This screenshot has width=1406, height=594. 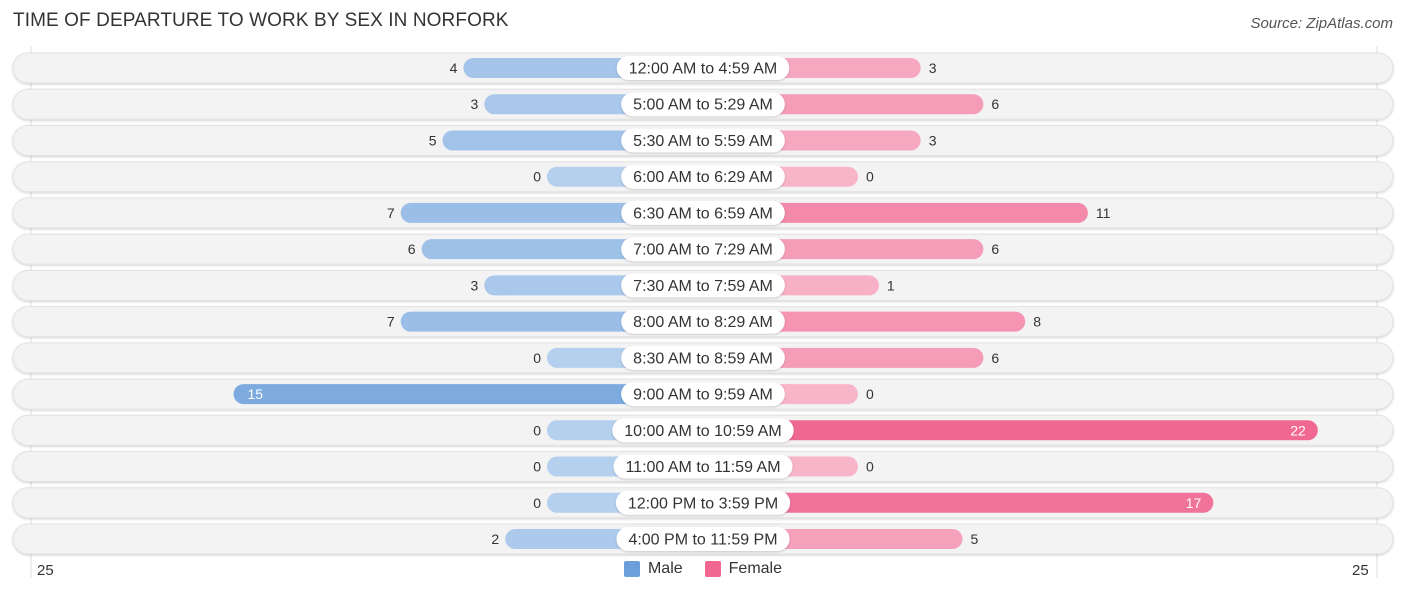 I want to click on chart-row: 4:00 PM to 11:59 PM 2 5, so click(x=703, y=539).